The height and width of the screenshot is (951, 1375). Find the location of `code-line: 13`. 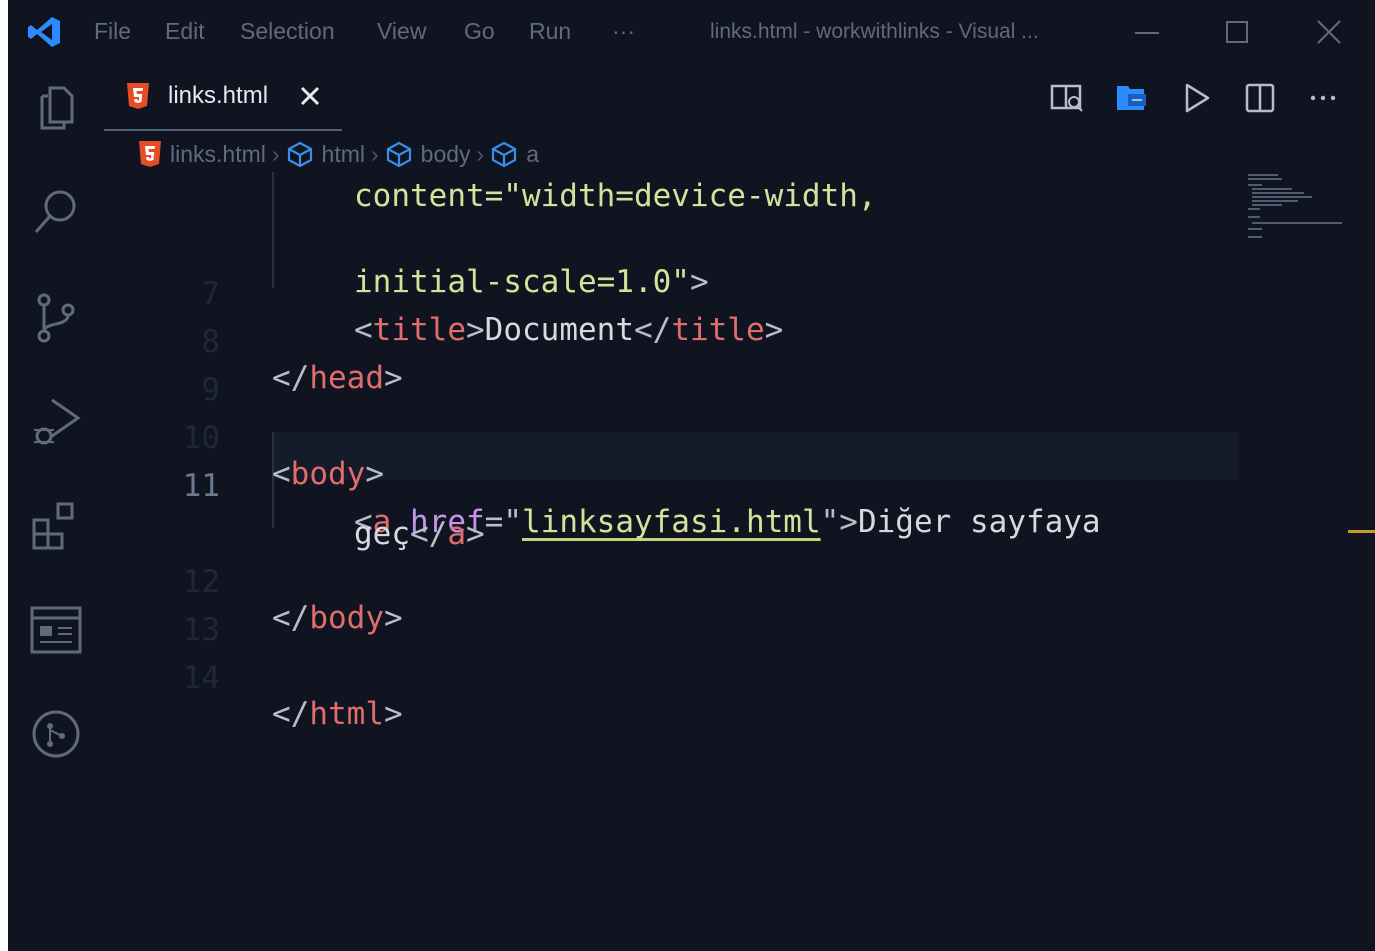

code-line: 13 is located at coordinates (674, 612).